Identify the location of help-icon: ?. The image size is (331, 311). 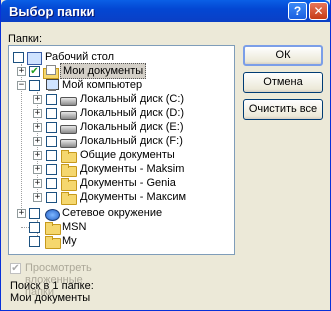
(297, 11).